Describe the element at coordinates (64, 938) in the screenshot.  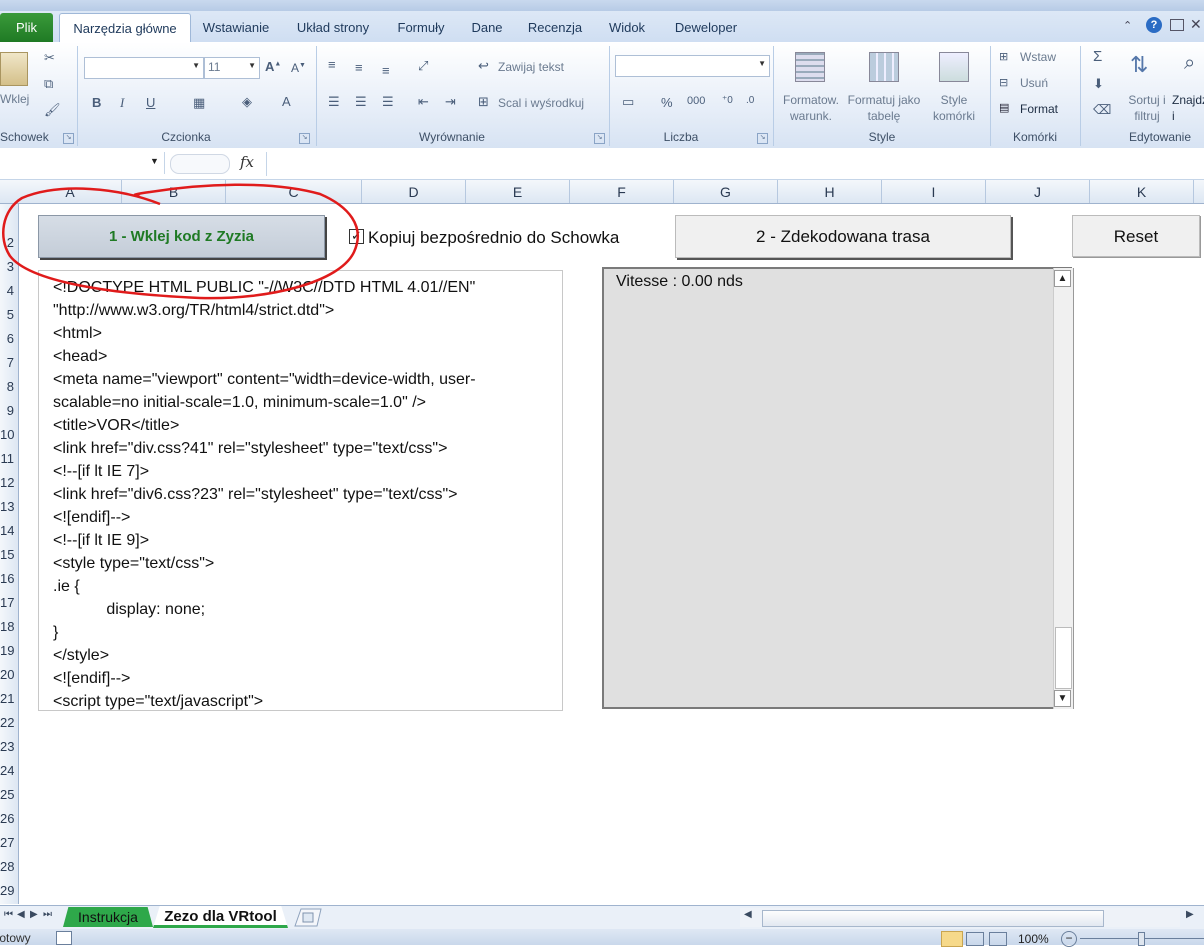
I see `macro-record-icon` at that location.